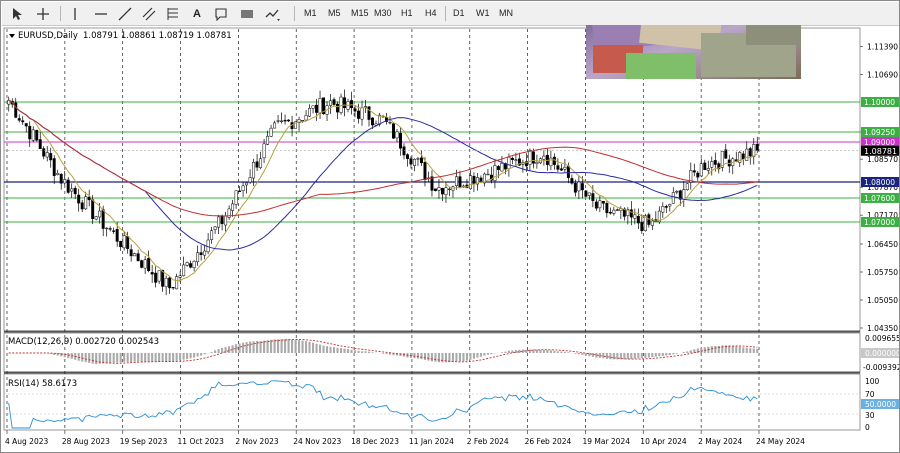  I want to click on price-tick-label: 1.04350, so click(882, 328).